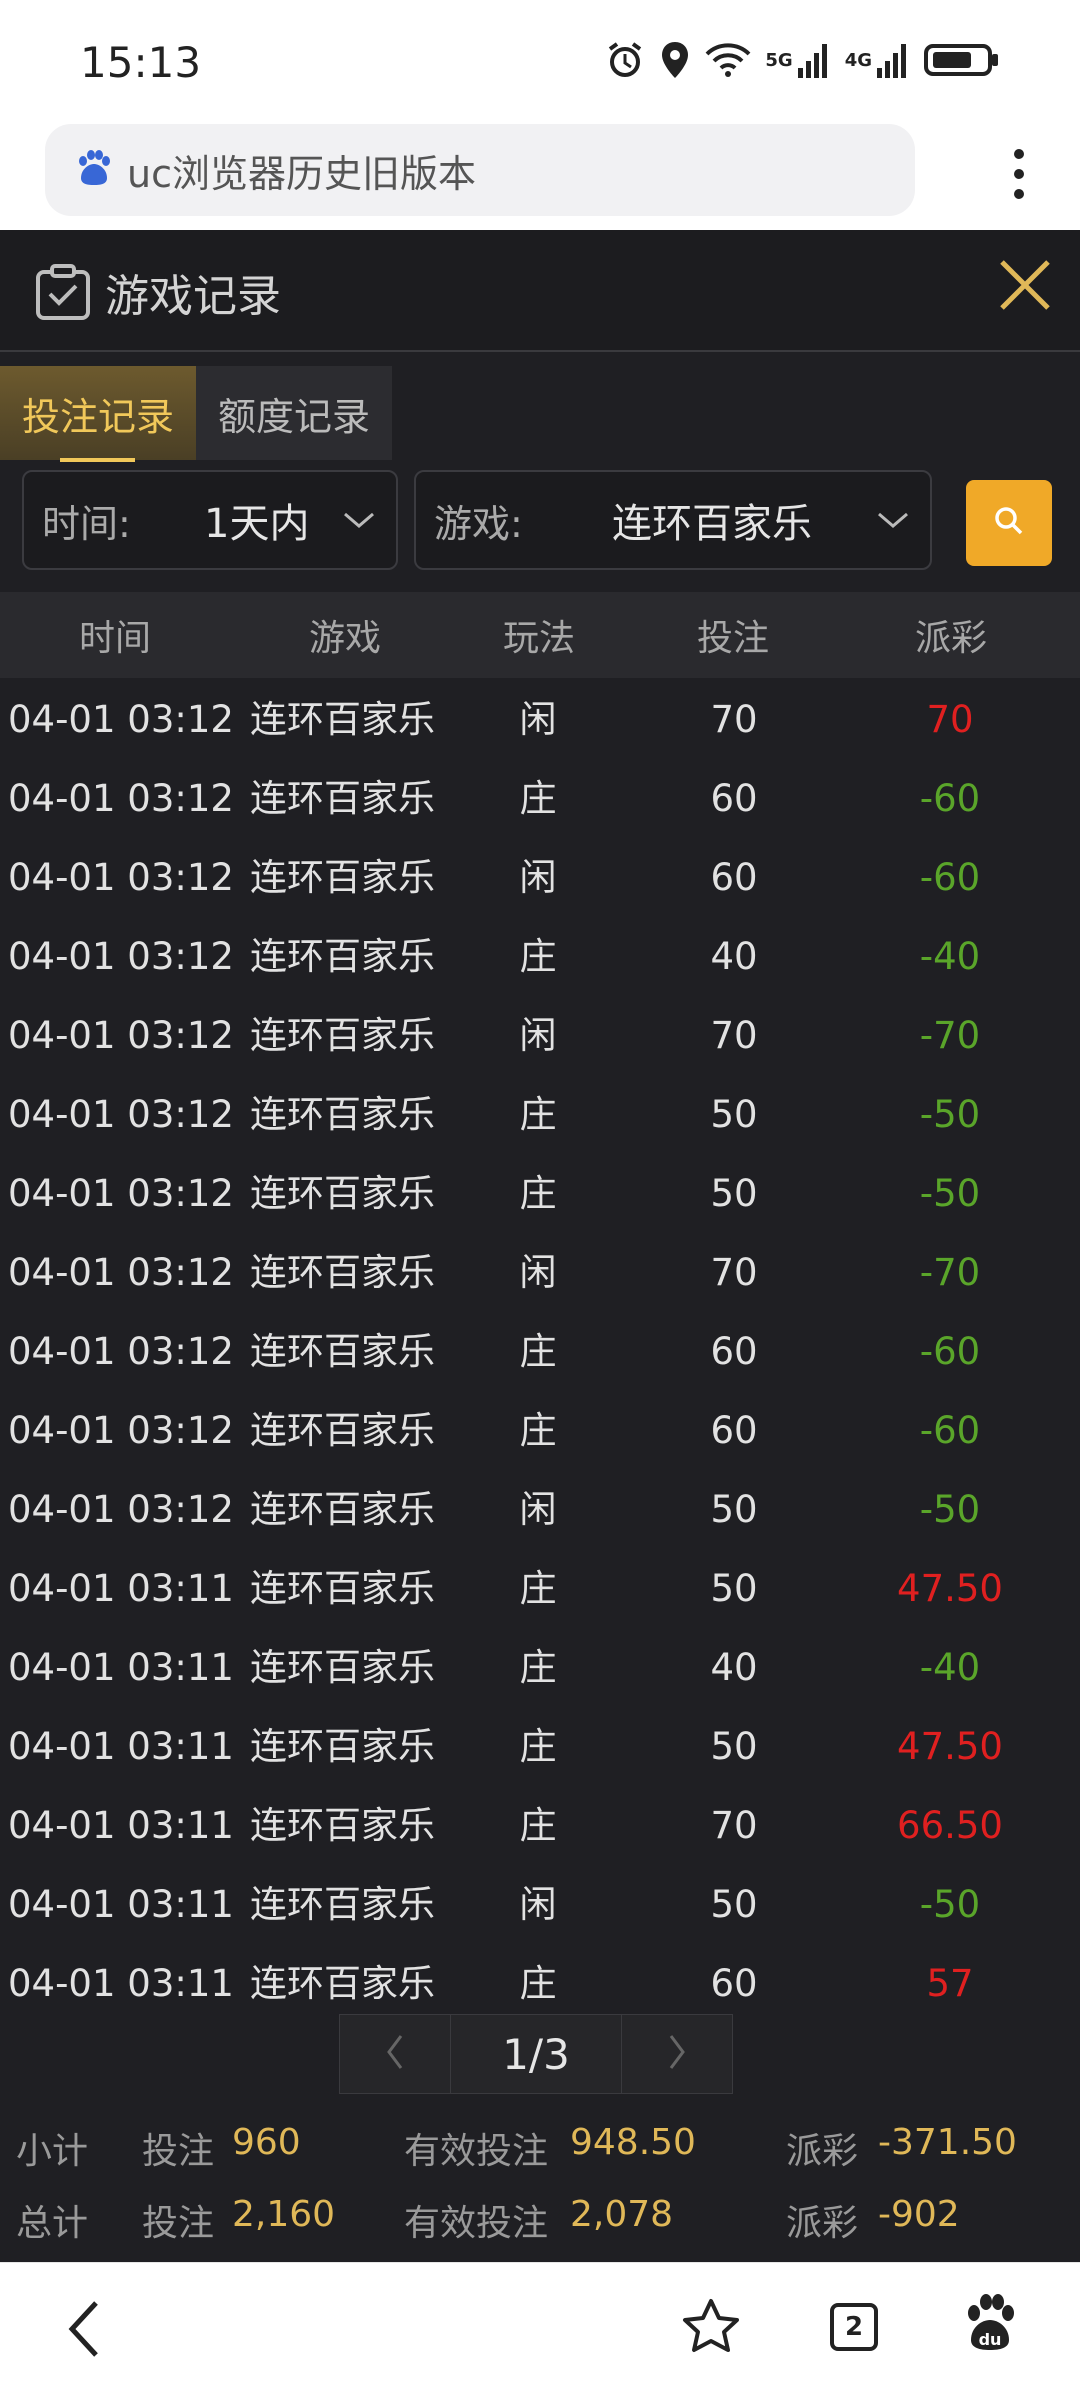 The height and width of the screenshot is (2389, 1080). Describe the element at coordinates (814, 60) in the screenshot. I see `signal-icon` at that location.